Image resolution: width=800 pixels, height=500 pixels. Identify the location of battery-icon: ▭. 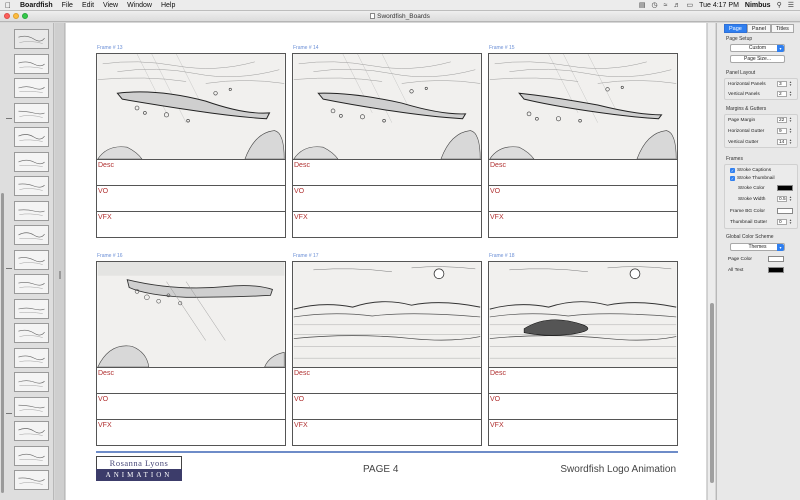
(689, 5).